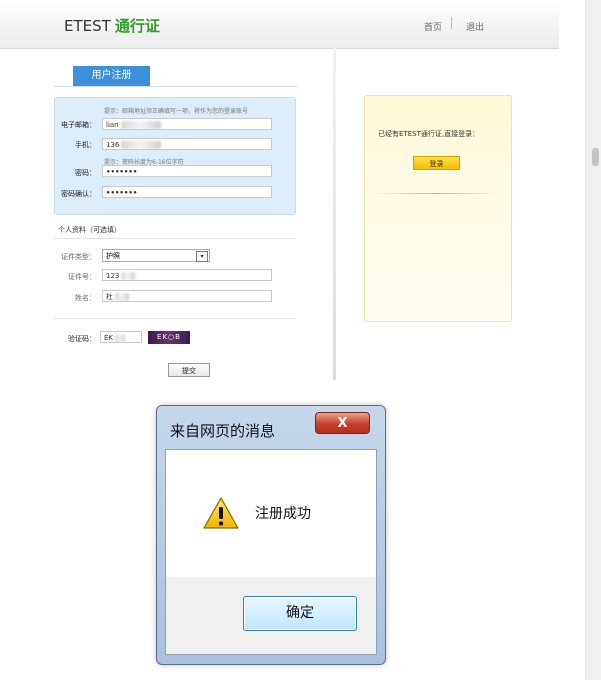 The height and width of the screenshot is (680, 601). I want to click on login-separator, so click(437, 193).